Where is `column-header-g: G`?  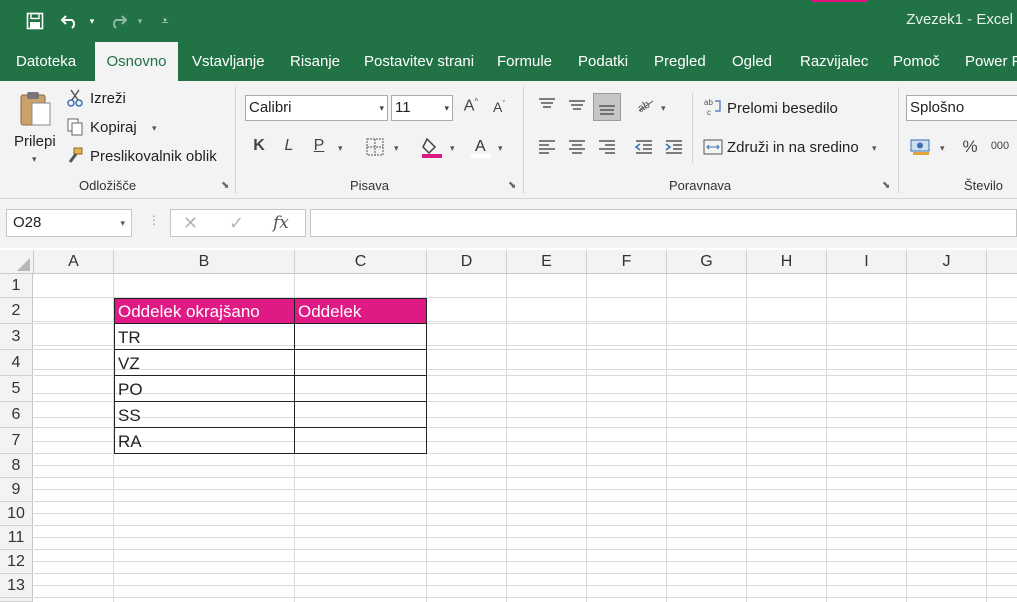
column-header-g: G is located at coordinates (707, 262).